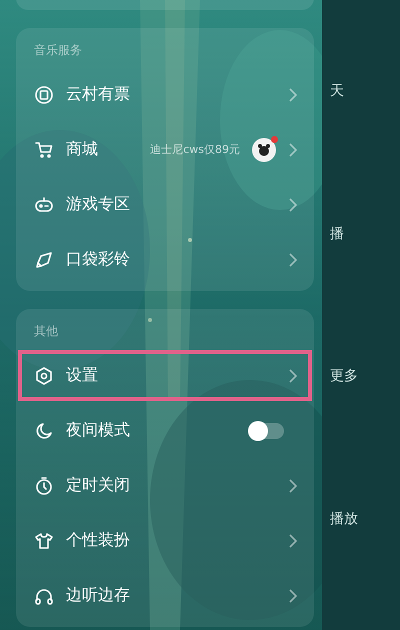 The image size is (400, 630). Describe the element at coordinates (44, 204) in the screenshot. I see `robot-icon` at that location.